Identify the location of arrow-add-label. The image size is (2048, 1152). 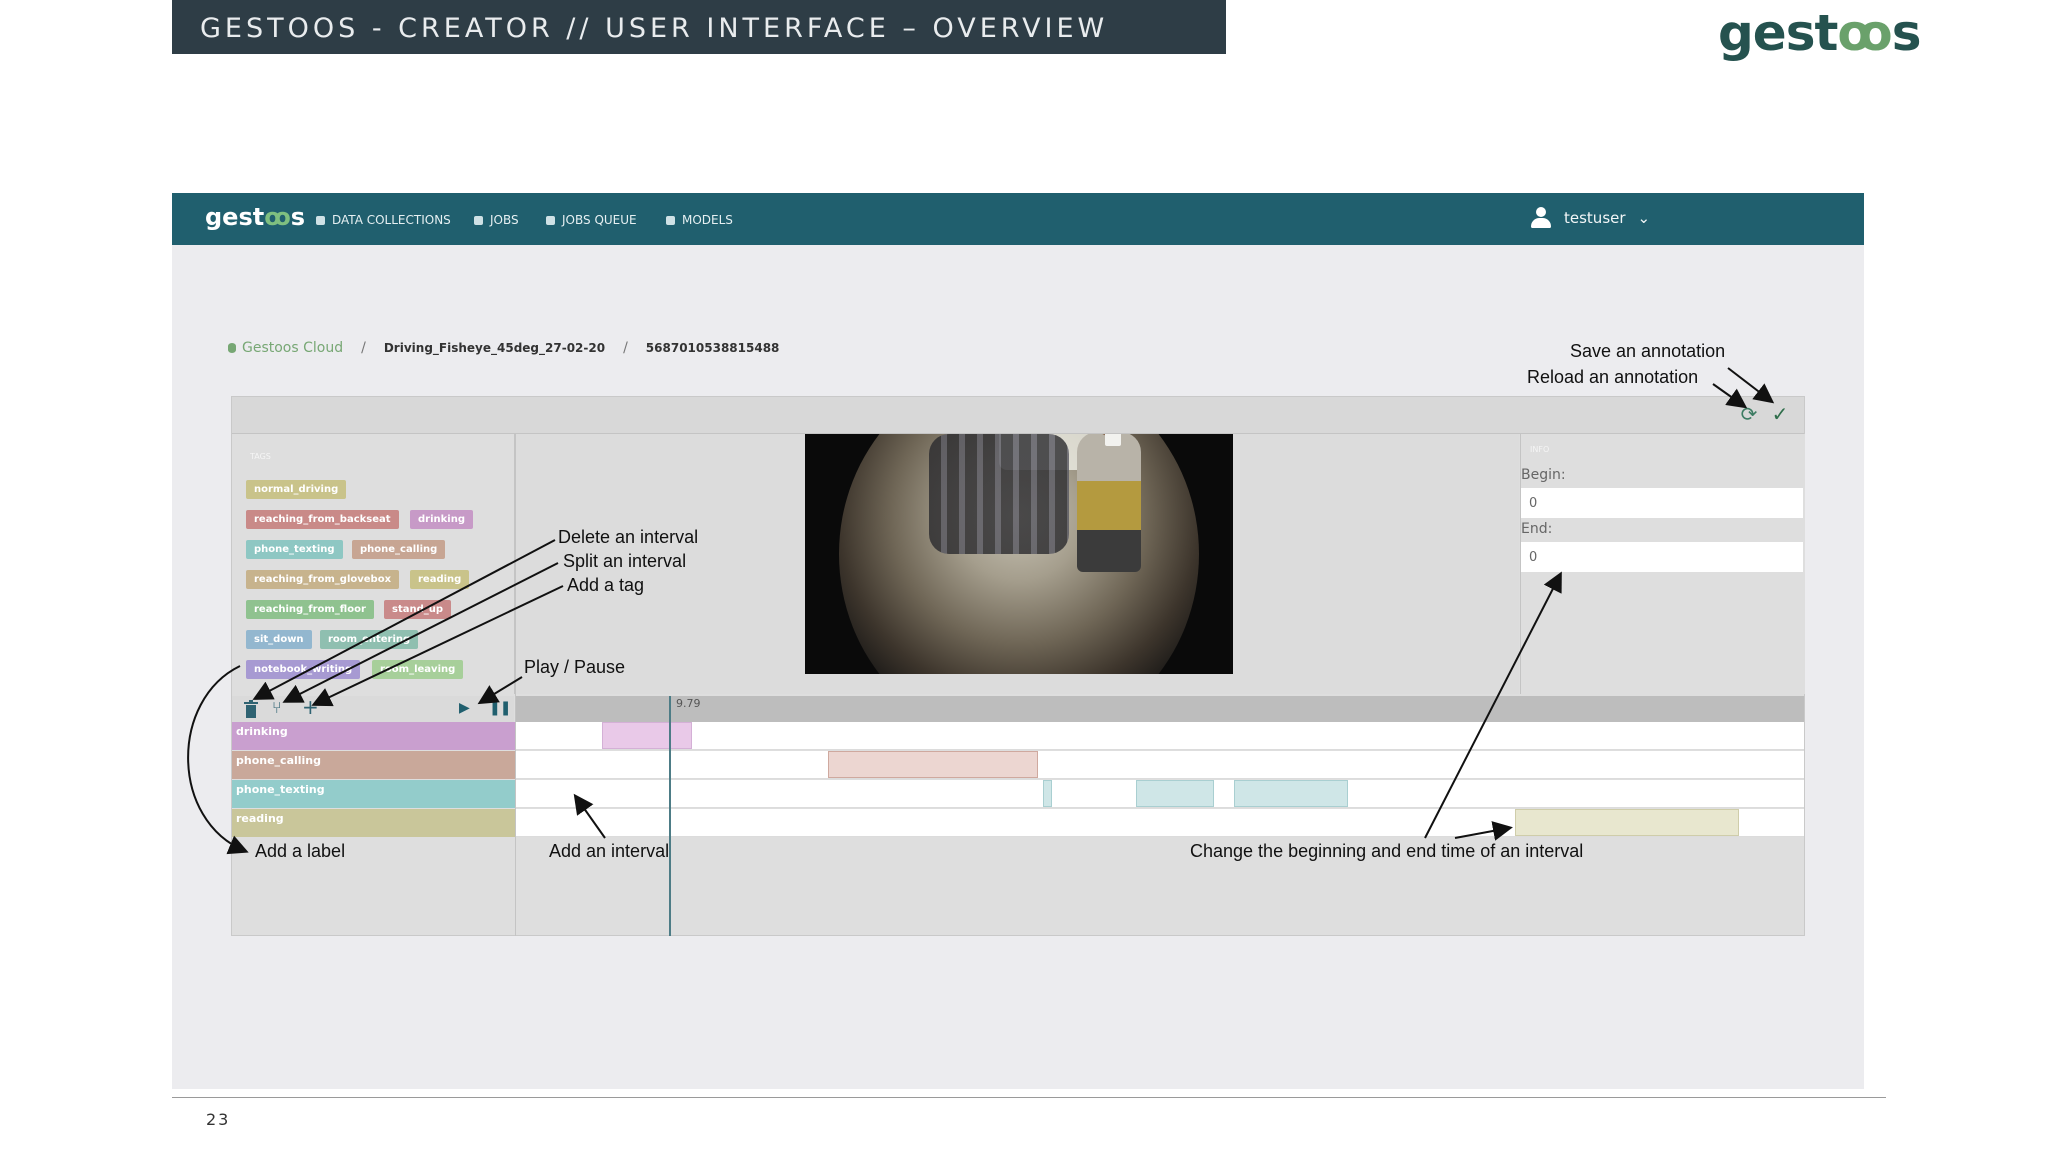
(218, 760).